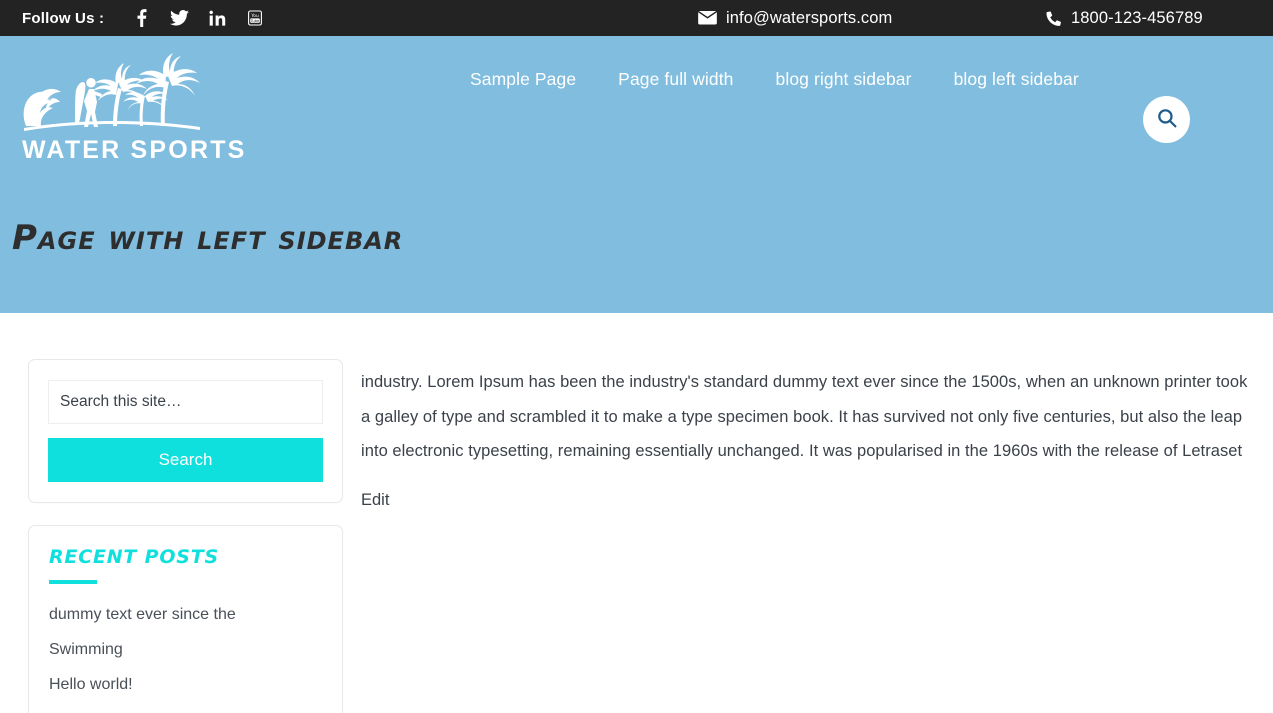 Image resolution: width=1273 pixels, height=713 pixels. Describe the element at coordinates (1053, 18) in the screenshot. I see `phone-icon` at that location.